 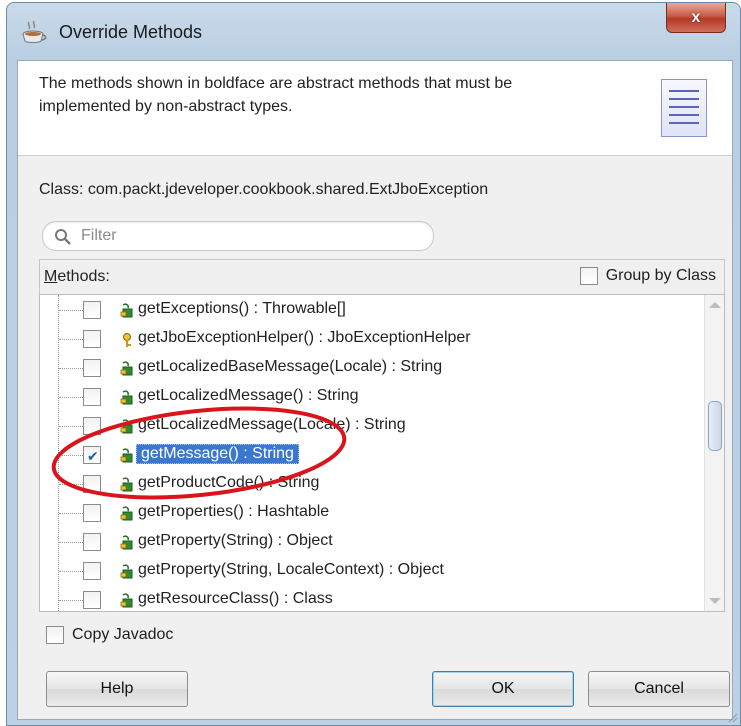 What do you see at coordinates (659, 689) in the screenshot?
I see `cancel-button: Cancel` at bounding box center [659, 689].